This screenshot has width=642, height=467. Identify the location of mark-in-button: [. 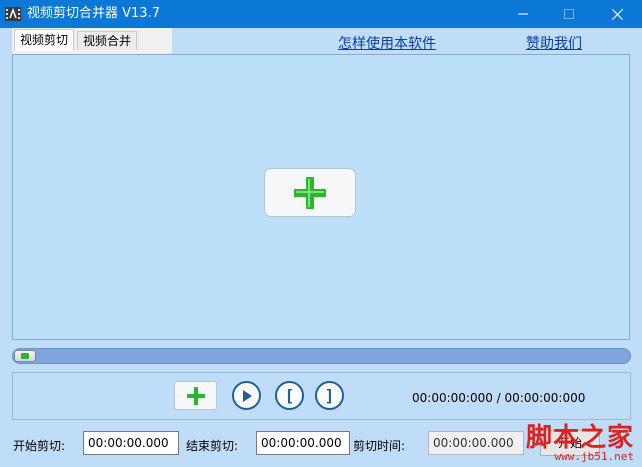
(289, 395).